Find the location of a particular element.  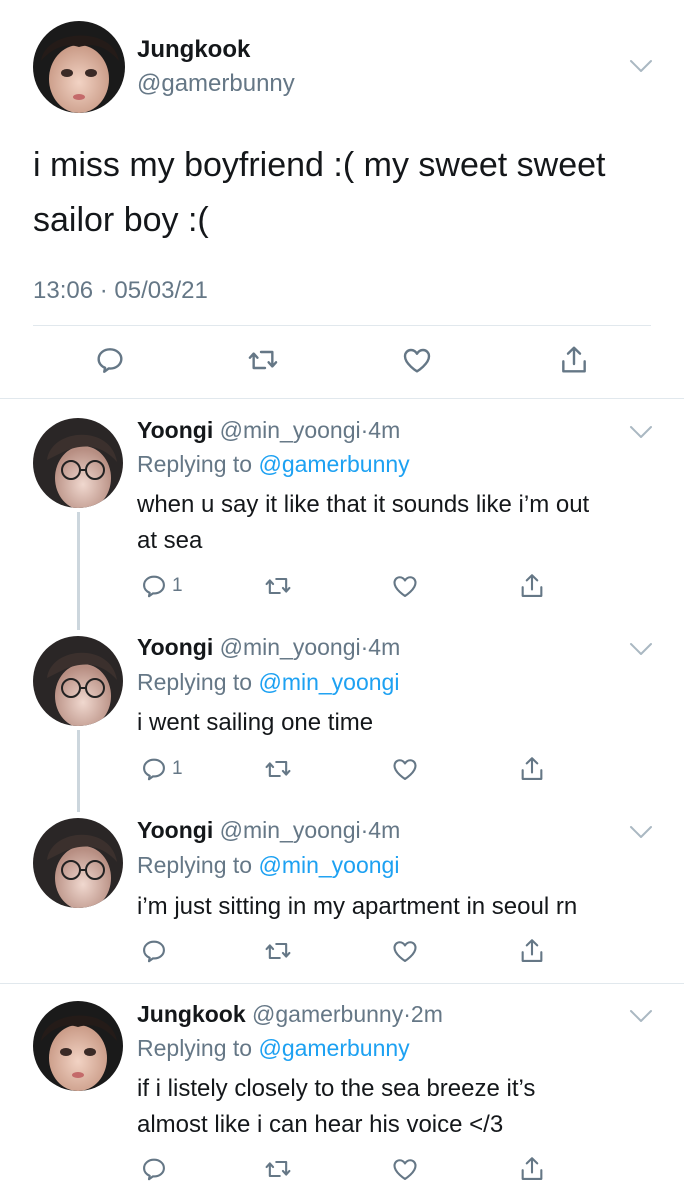

reply-author-handle: @gamerbunny is located at coordinates (327, 1014).